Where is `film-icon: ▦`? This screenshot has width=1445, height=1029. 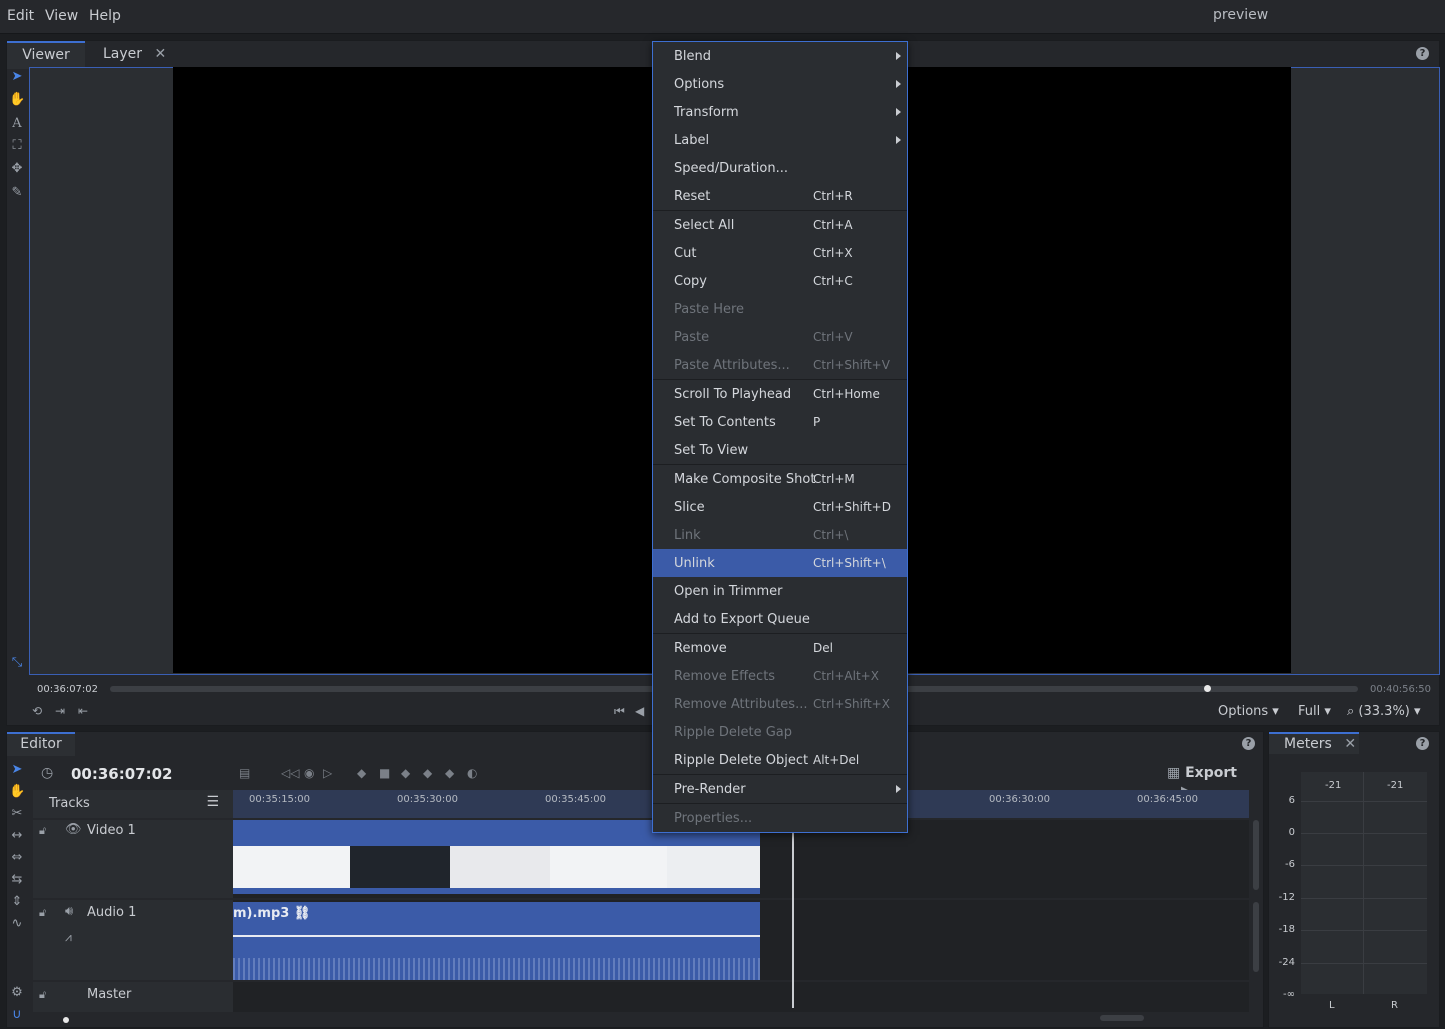
film-icon: ▦ is located at coordinates (1174, 773).